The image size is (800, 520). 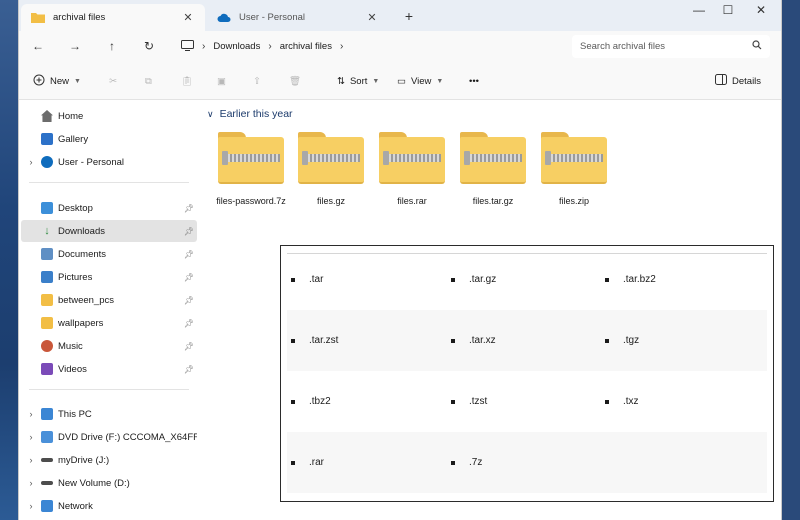 I want to click on file-item-7z: files-password.7z, so click(x=251, y=169).